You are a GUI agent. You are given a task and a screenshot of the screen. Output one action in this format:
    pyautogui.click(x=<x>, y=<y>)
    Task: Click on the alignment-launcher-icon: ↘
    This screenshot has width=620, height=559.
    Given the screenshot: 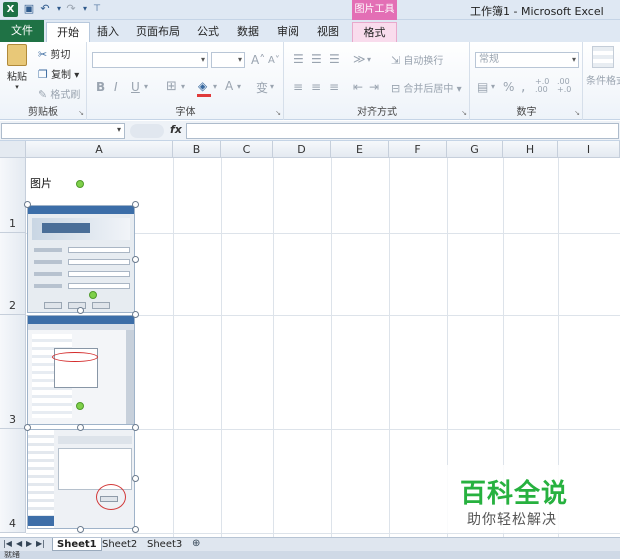 What is the action you would take?
    pyautogui.click(x=464, y=113)
    